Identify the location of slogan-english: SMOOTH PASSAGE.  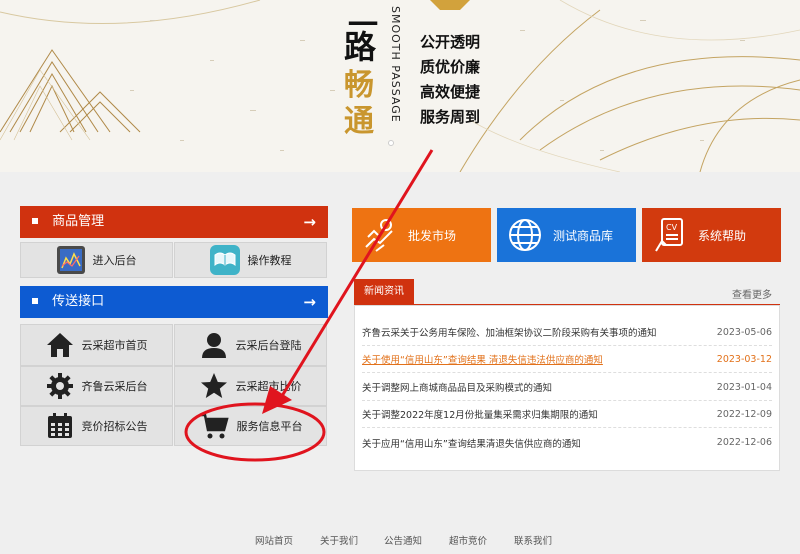
(395, 64).